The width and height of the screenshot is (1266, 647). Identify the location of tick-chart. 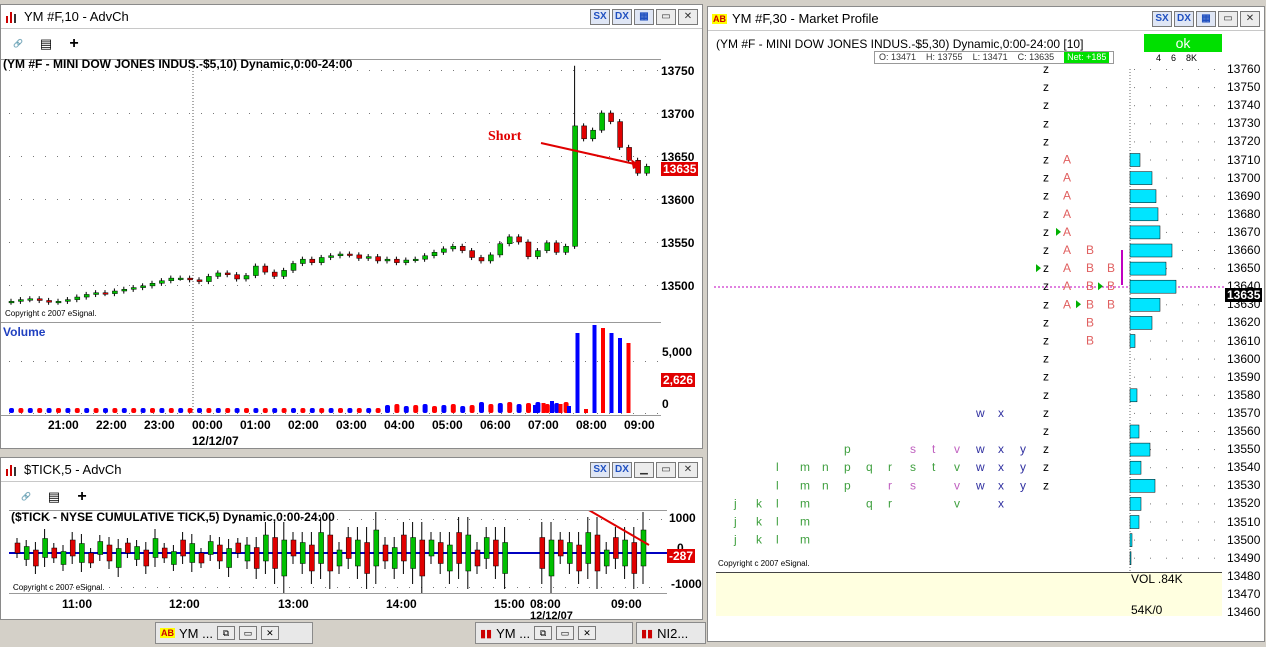
(338, 552).